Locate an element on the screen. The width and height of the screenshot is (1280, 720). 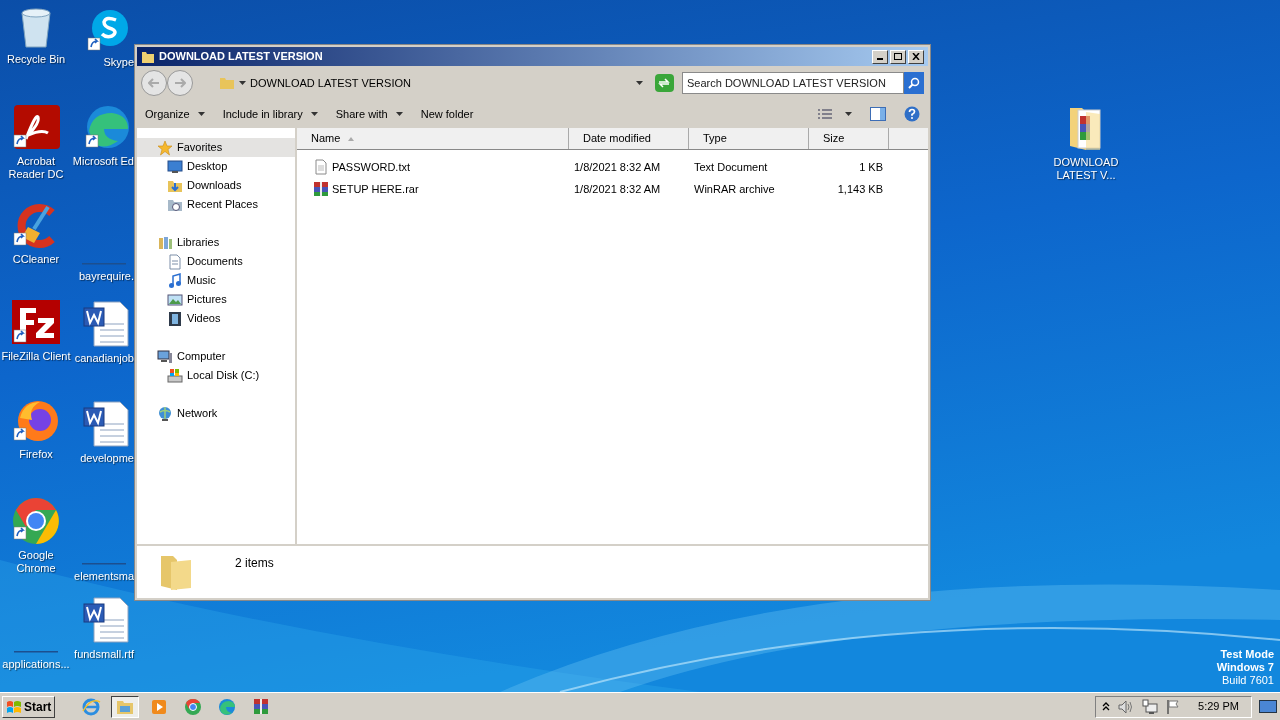
navigation-item: Recent Places is located at coordinates (216, 204).